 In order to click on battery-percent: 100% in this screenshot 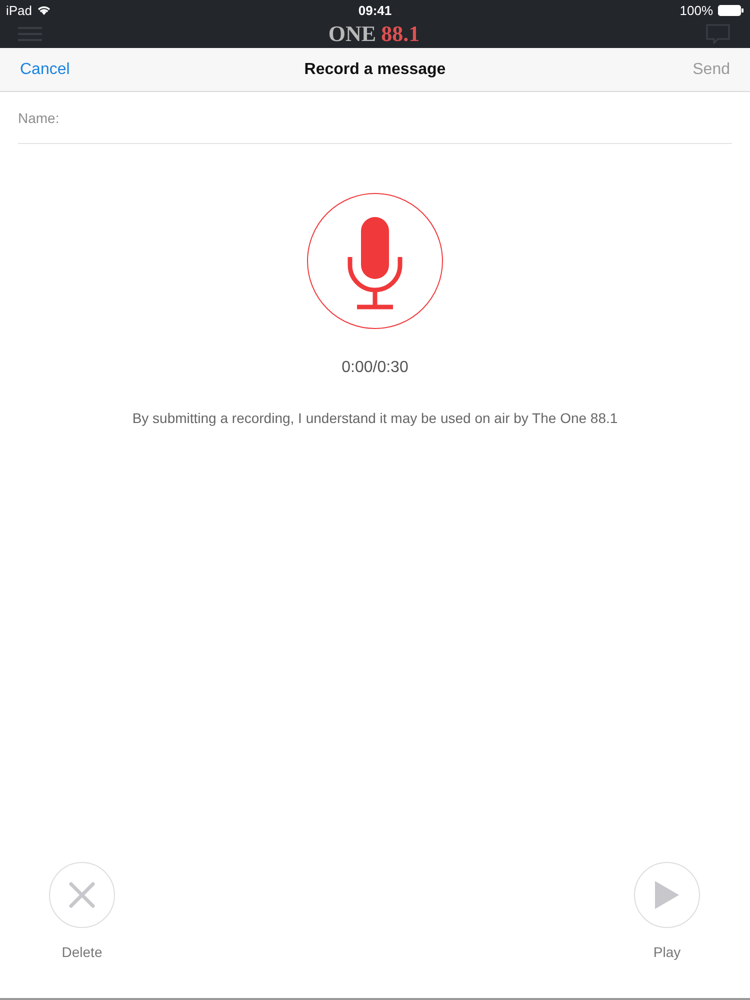, I will do `click(696, 10)`.